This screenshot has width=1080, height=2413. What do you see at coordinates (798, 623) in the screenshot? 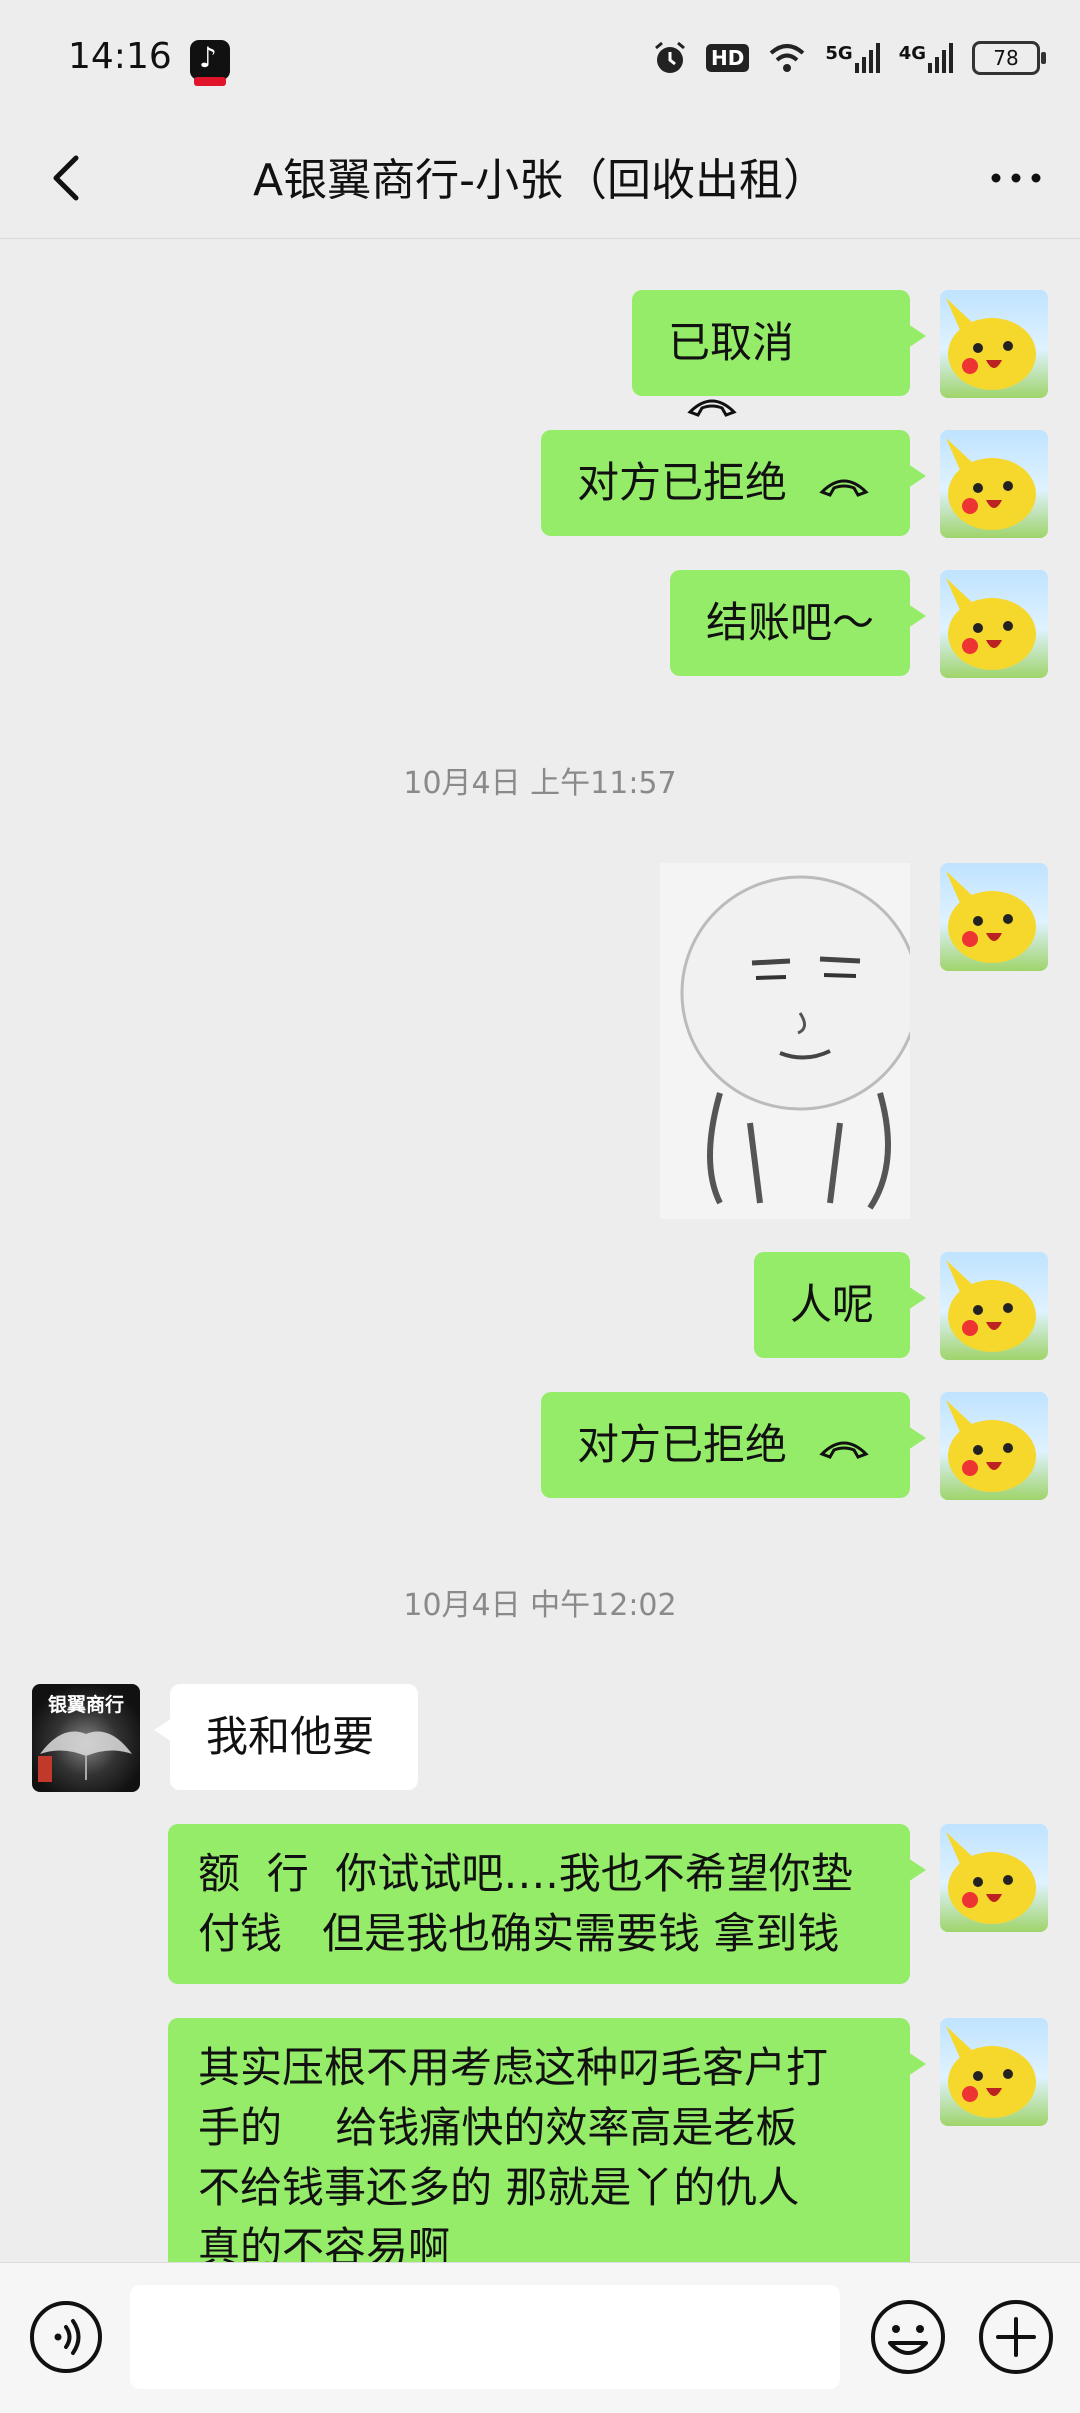
I see `message-bubble: 结账吧～` at bounding box center [798, 623].